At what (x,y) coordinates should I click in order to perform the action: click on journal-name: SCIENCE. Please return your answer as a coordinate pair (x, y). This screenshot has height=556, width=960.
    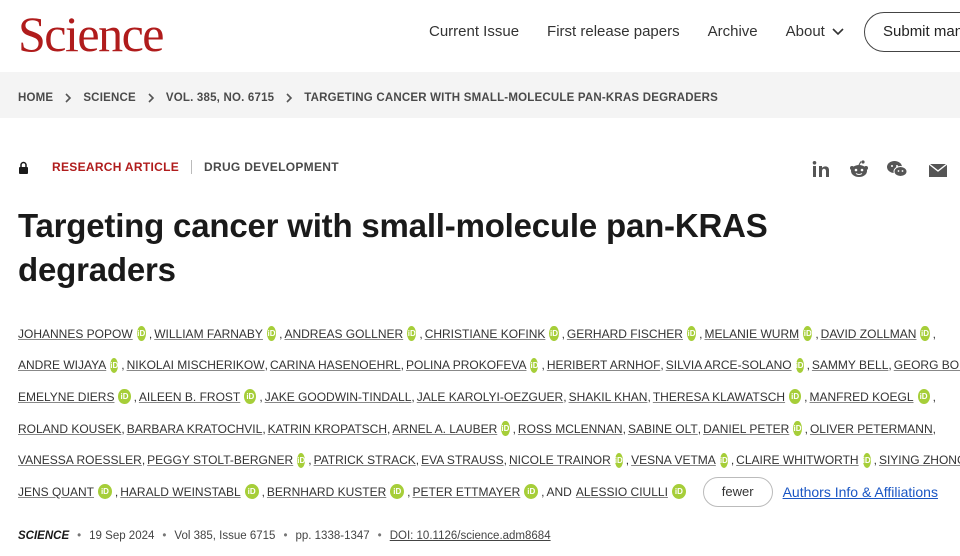
    Looking at the image, I should click on (43, 536).